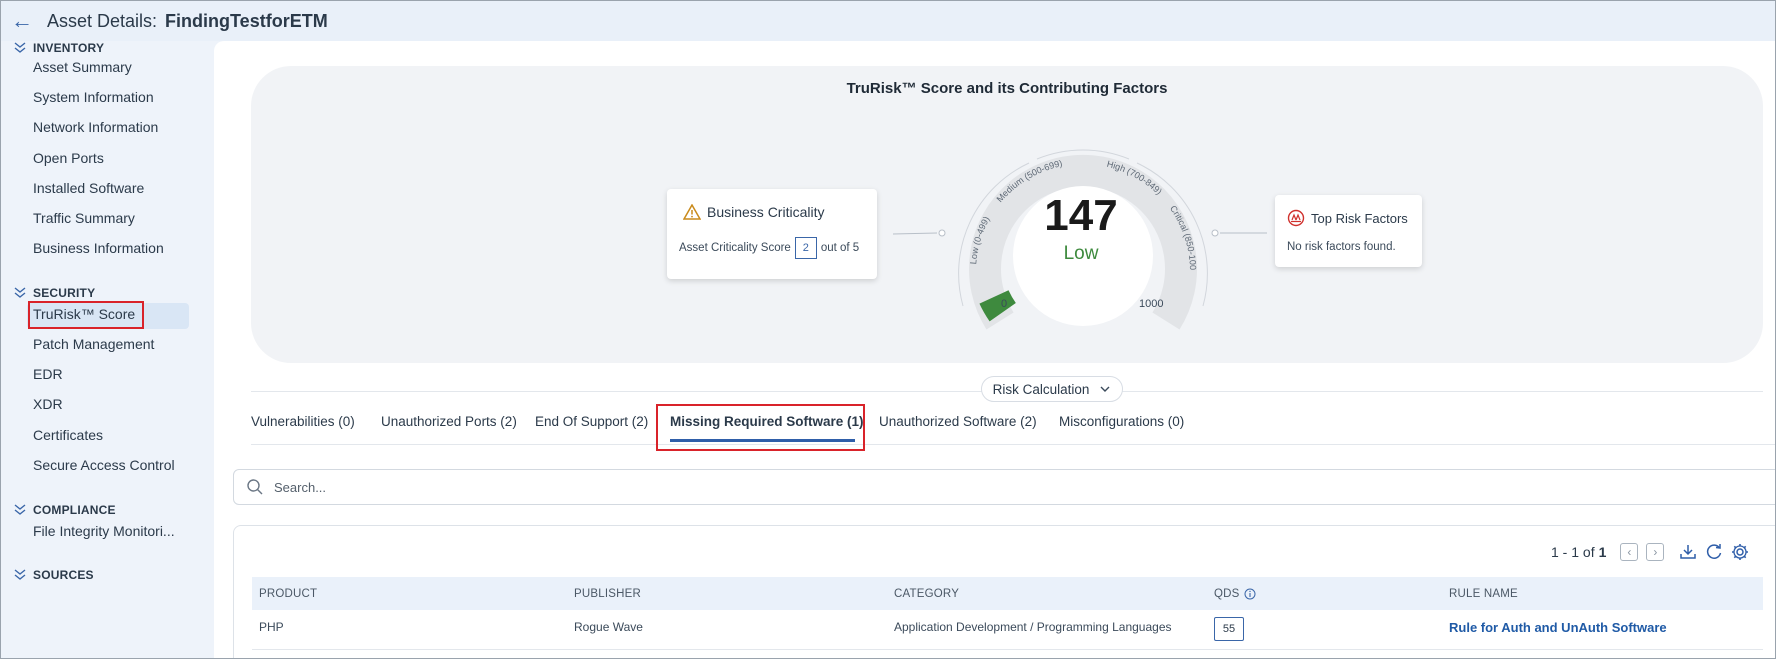 The width and height of the screenshot is (1776, 659). I want to click on section-title: SECURITY, so click(64, 293).